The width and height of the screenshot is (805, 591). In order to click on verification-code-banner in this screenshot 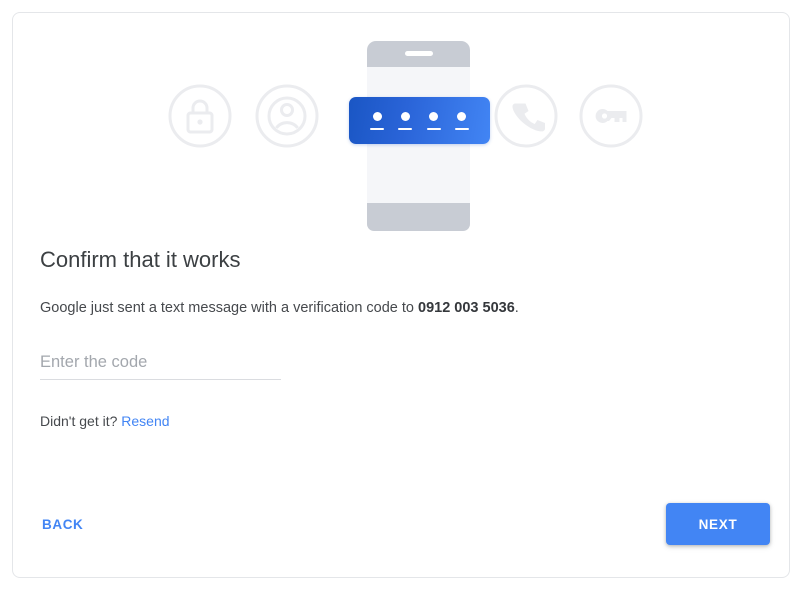, I will do `click(419, 120)`.